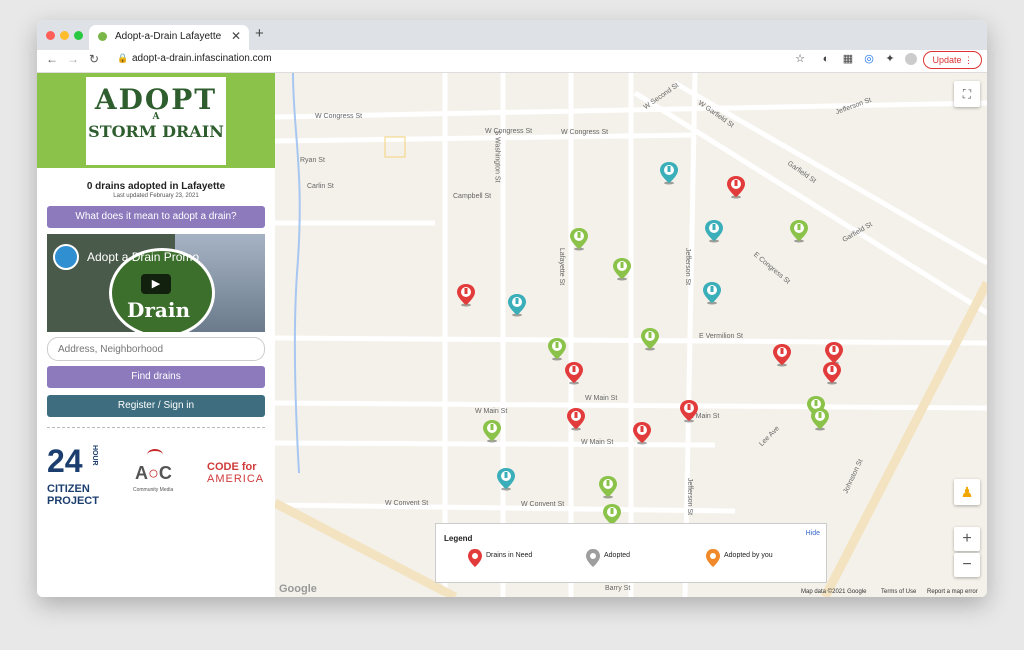 This screenshot has height=650, width=1024. What do you see at coordinates (834, 592) in the screenshot?
I see `map-data-credit: Map data ©2021 Google` at bounding box center [834, 592].